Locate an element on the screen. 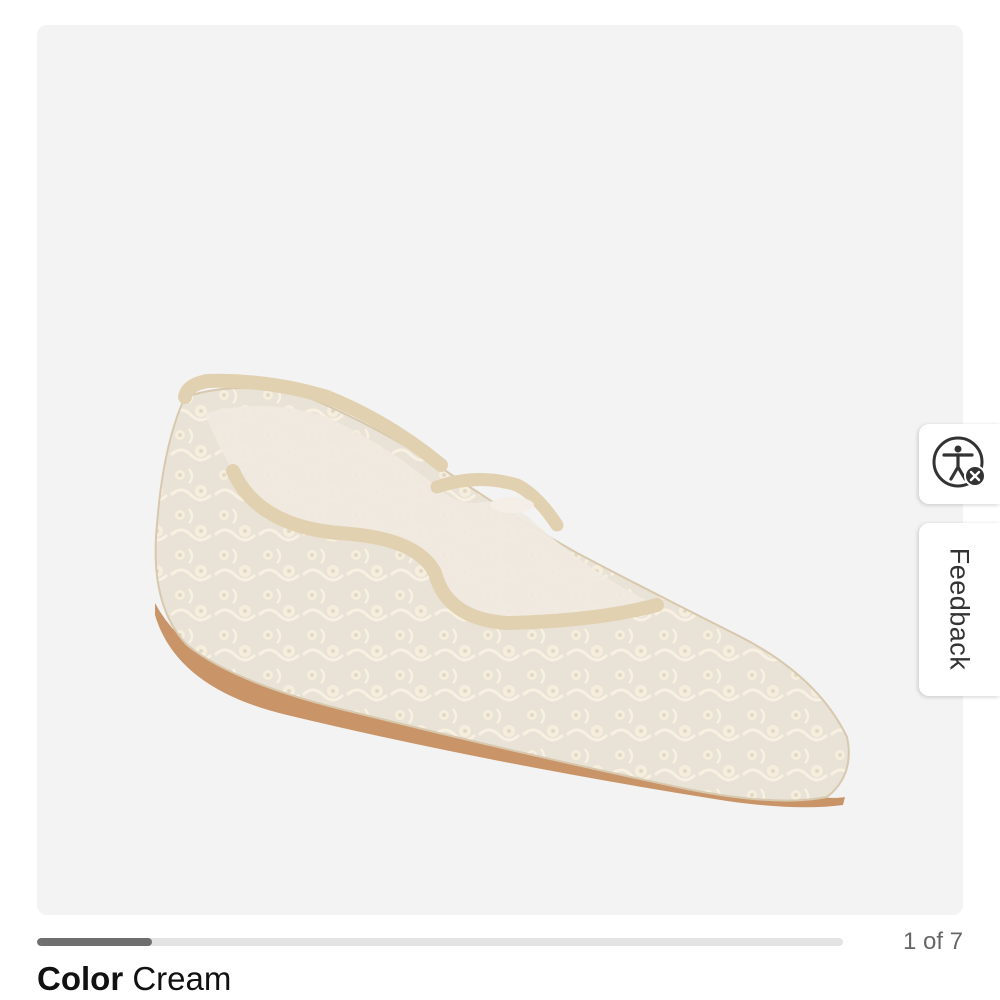 The height and width of the screenshot is (1000, 1000). color-value: Cream is located at coordinates (182, 978).